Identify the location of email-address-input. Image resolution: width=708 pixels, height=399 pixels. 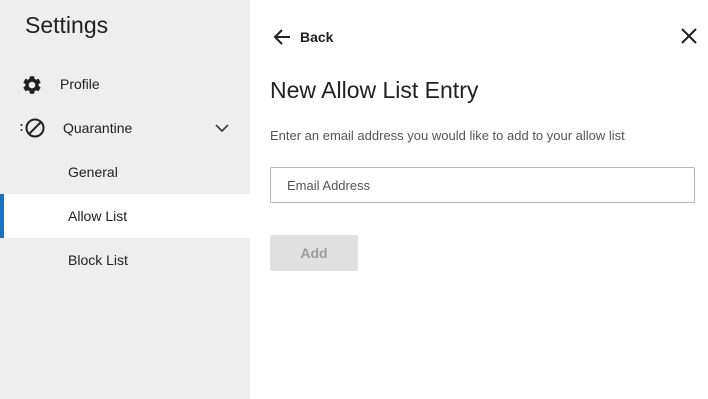
(482, 185).